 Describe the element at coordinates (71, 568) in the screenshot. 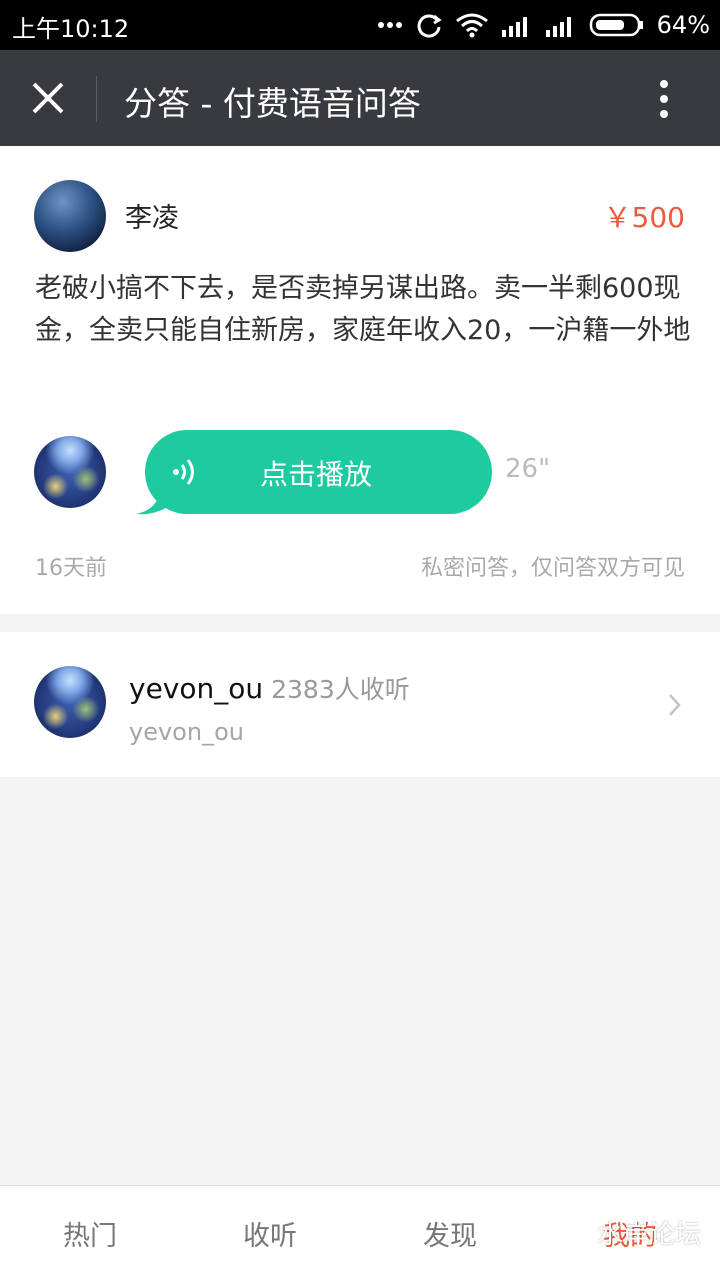

I see `time-ago: 16天前` at that location.